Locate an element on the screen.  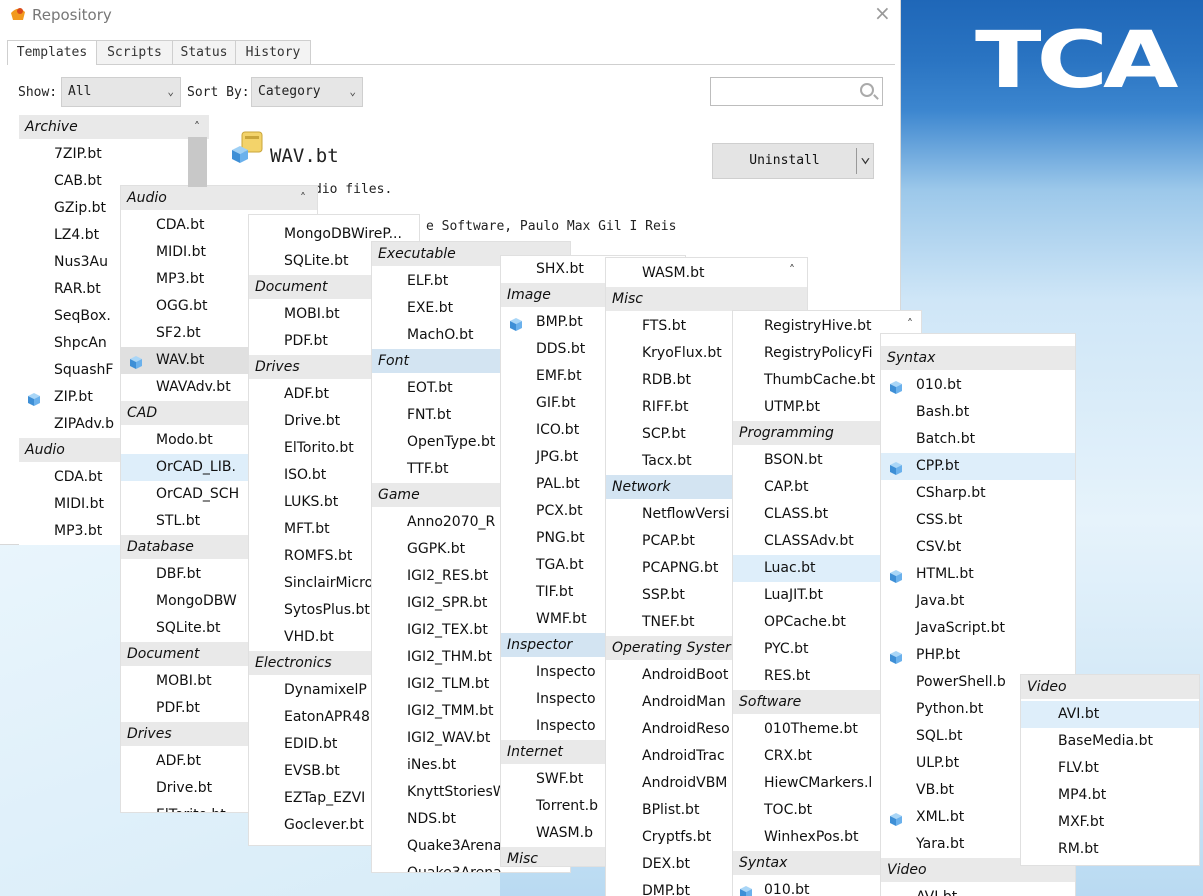
template-item-label: SQLite.bt is located at coordinates (316, 261).